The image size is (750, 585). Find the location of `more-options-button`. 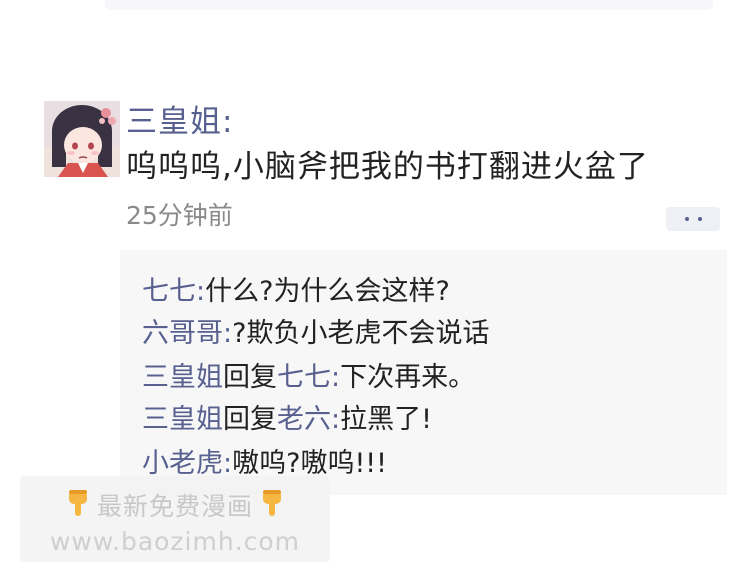

more-options-button is located at coordinates (693, 219).